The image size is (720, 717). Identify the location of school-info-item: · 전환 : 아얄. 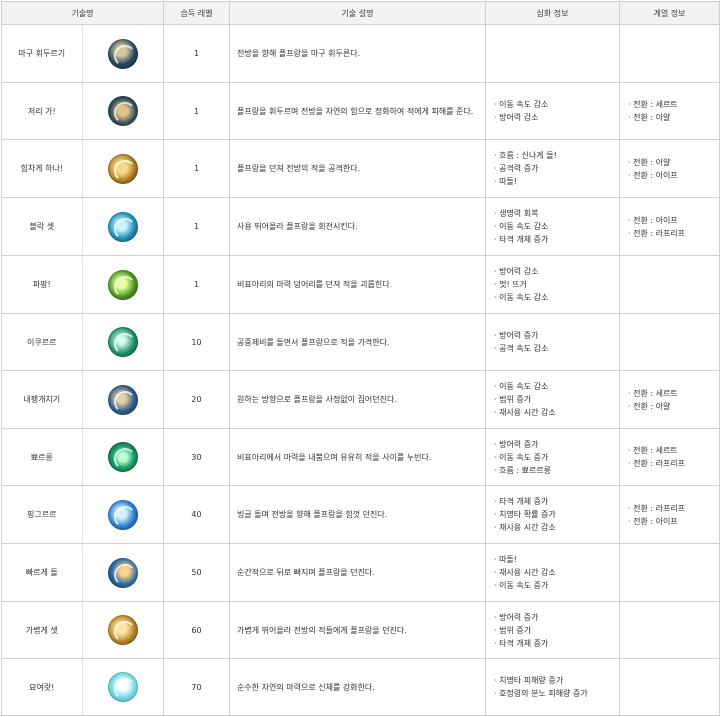
(649, 117).